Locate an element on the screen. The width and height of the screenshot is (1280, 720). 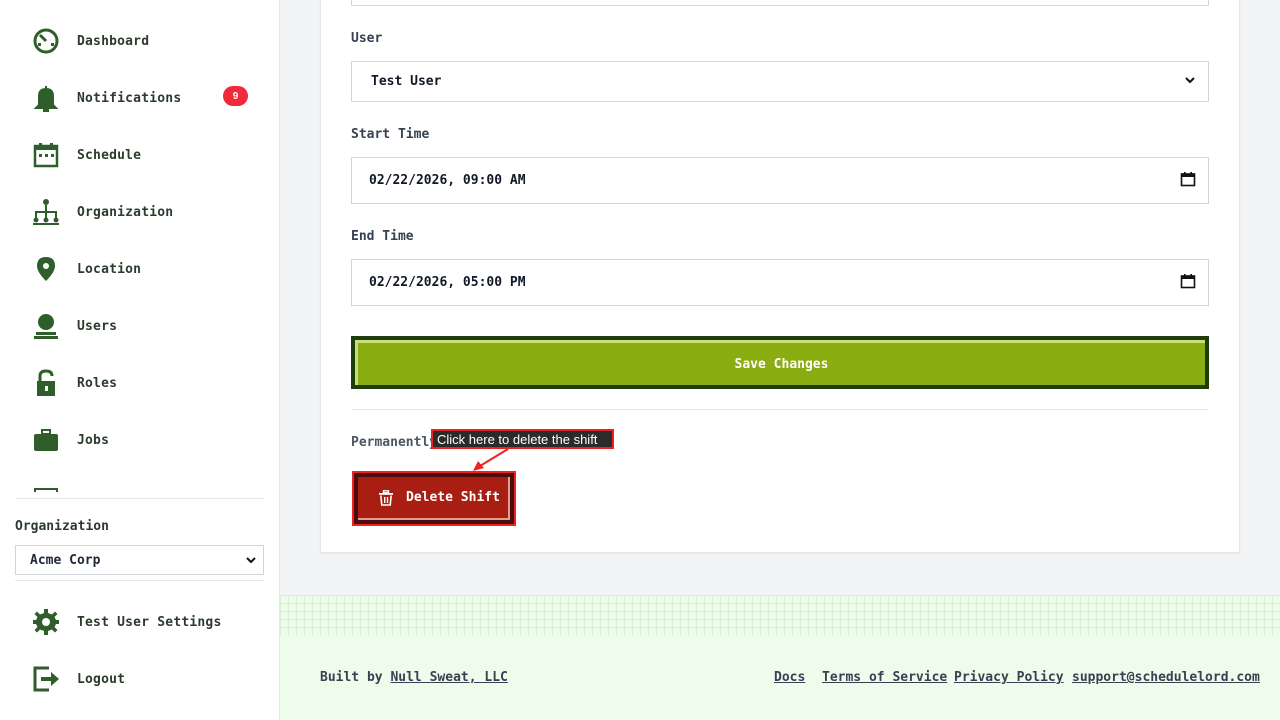
org-chart-icon is located at coordinates (46, 212).